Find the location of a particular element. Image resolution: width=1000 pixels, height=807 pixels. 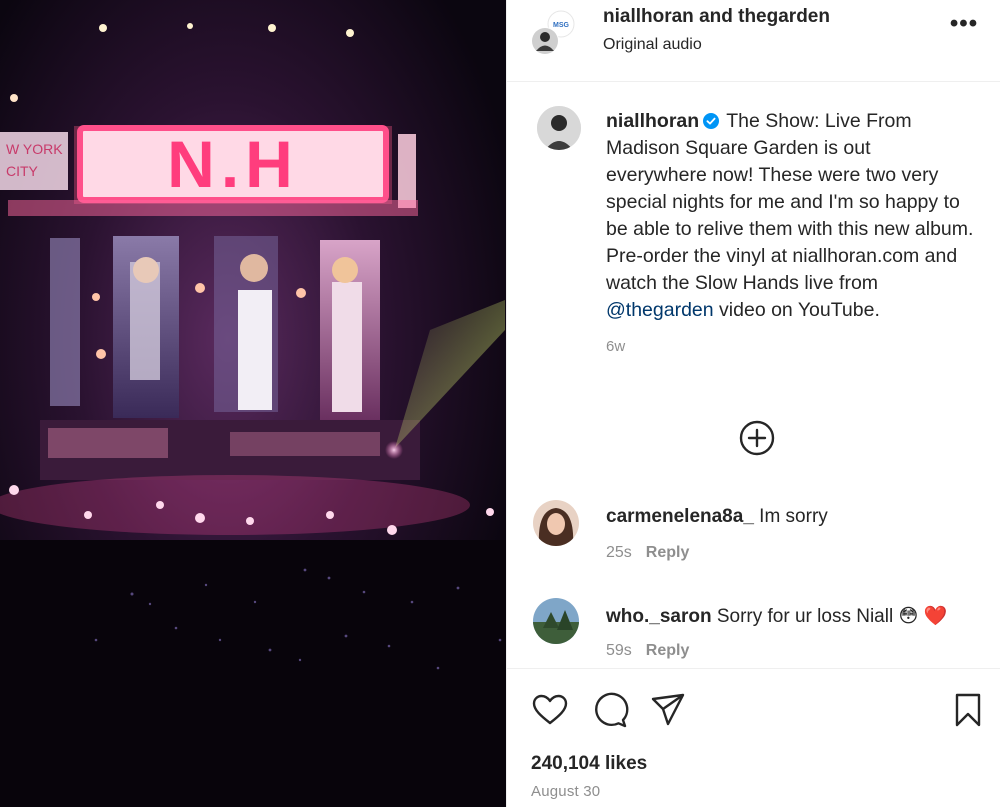

heart-icon is located at coordinates (550, 709).